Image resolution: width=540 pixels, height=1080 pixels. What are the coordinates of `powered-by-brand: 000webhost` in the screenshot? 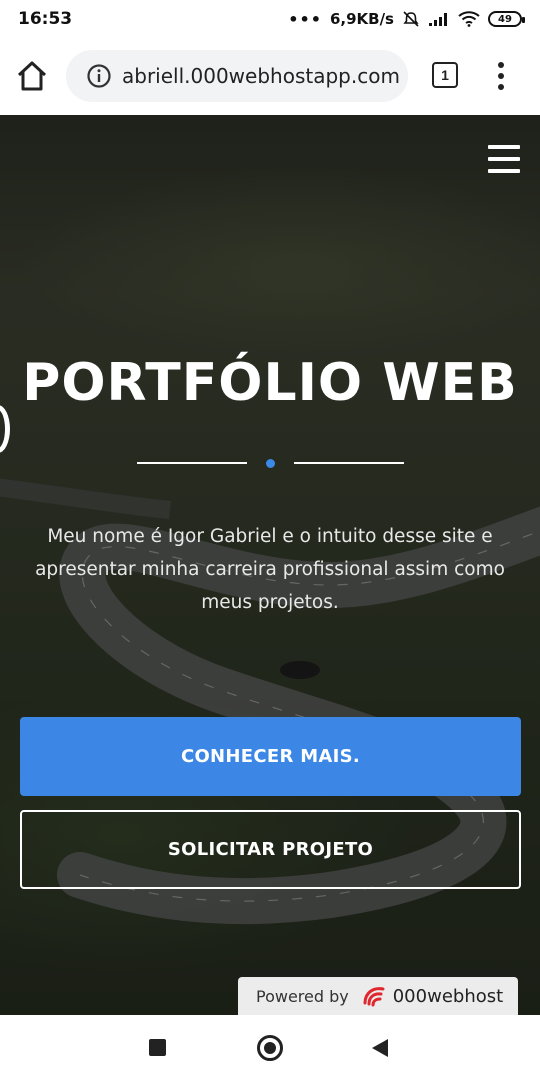 It's located at (448, 996).